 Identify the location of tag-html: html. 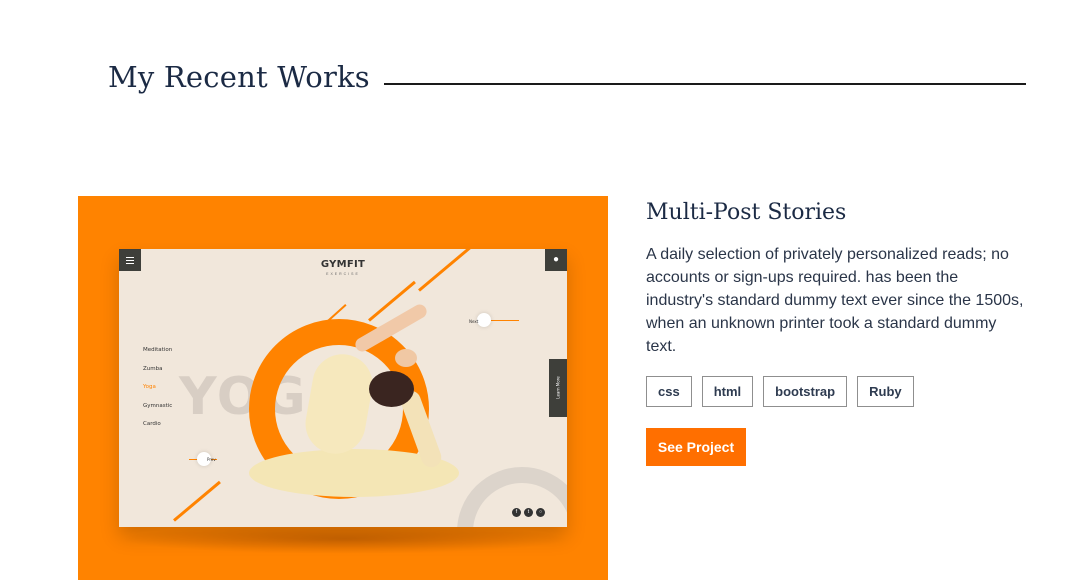
(727, 391).